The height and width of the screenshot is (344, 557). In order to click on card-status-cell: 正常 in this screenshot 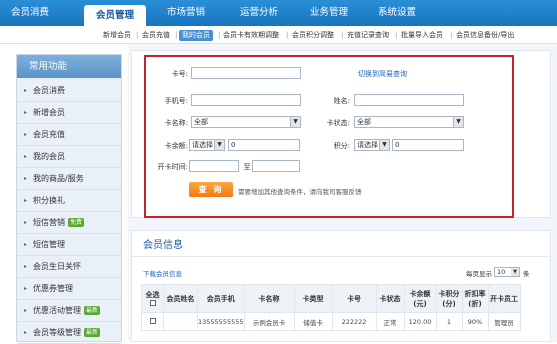, I will do `click(390, 321)`.